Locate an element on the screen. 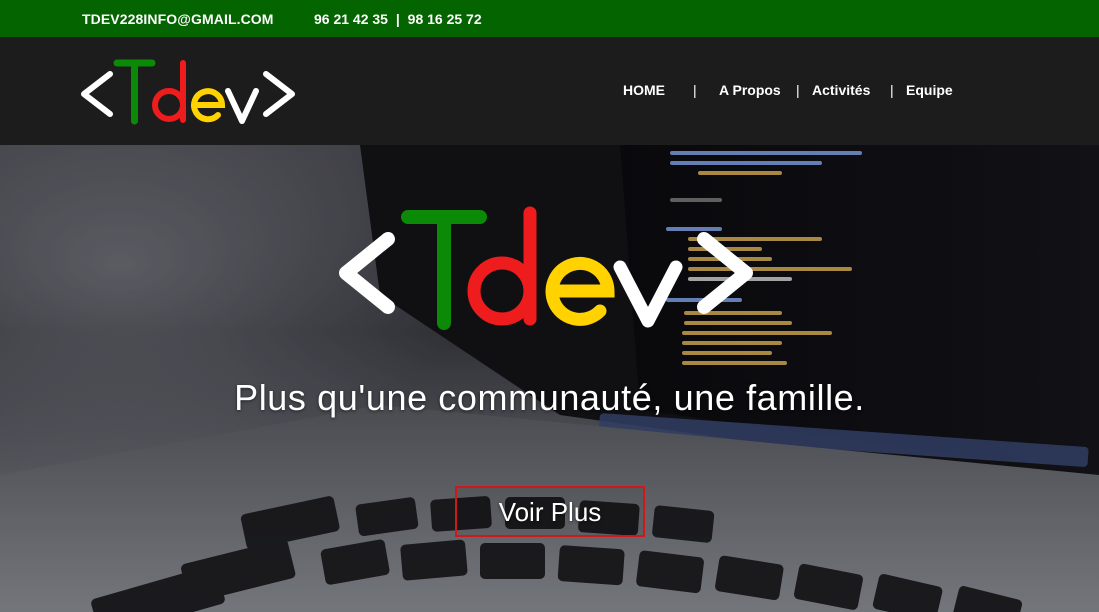 Image resolution: width=1099 pixels, height=612 pixels. nav-activites: Activités is located at coordinates (841, 90).